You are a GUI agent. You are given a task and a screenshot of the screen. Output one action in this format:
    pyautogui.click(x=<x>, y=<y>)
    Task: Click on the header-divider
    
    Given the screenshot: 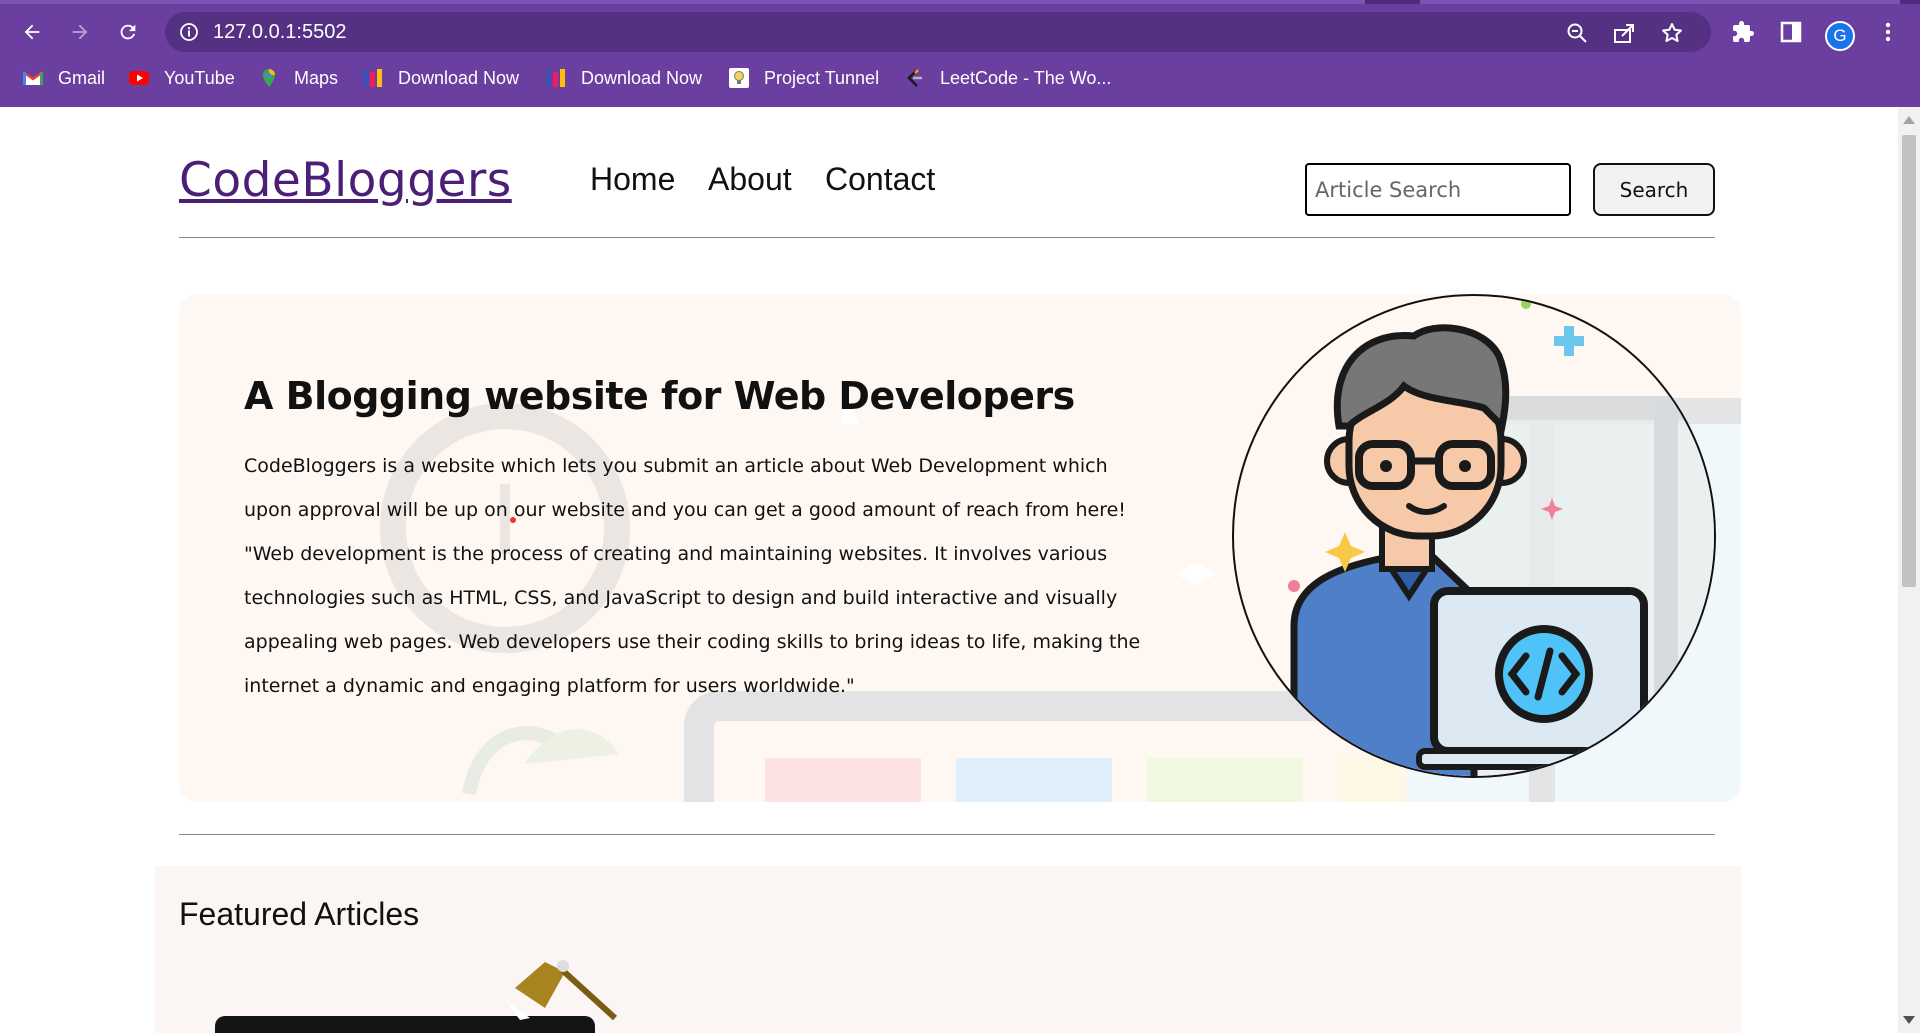 What is the action you would take?
    pyautogui.click(x=947, y=237)
    